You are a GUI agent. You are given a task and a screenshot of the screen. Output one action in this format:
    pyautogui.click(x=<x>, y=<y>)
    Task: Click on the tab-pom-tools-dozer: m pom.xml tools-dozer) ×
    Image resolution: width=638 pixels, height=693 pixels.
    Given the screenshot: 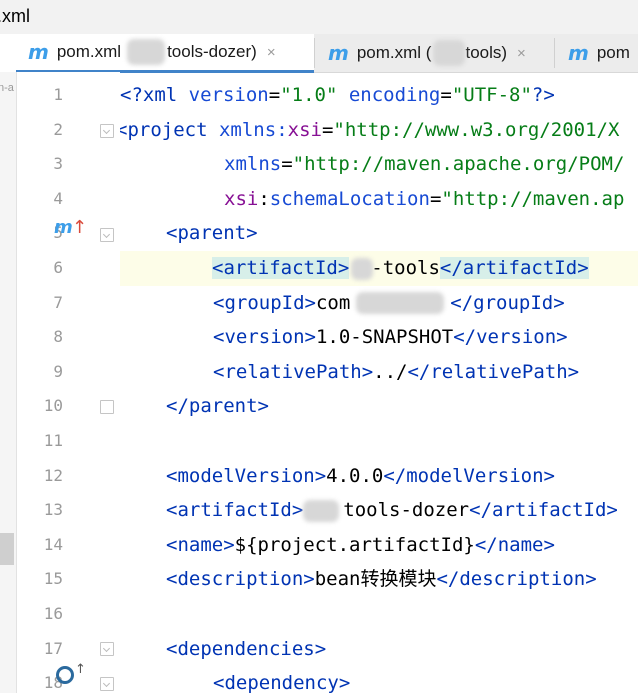 What is the action you would take?
    pyautogui.click(x=165, y=53)
    